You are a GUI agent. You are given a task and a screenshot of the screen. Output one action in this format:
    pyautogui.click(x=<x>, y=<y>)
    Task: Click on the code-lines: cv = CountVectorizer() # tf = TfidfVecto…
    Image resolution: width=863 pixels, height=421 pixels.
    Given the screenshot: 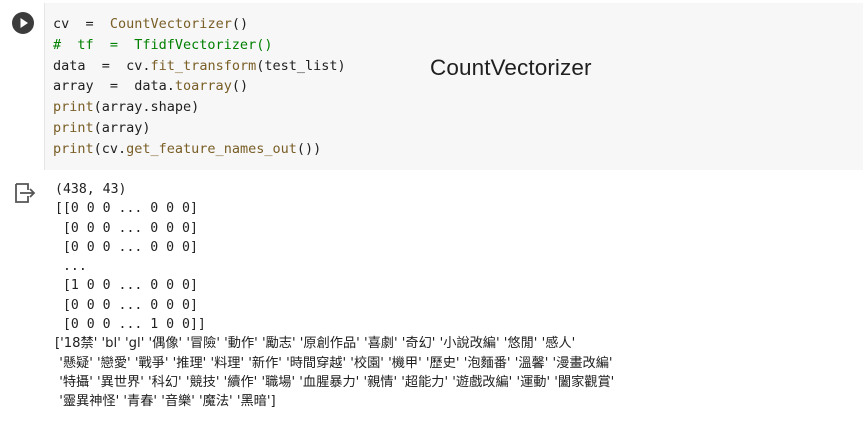 What is the action you would take?
    pyautogui.click(x=199, y=87)
    